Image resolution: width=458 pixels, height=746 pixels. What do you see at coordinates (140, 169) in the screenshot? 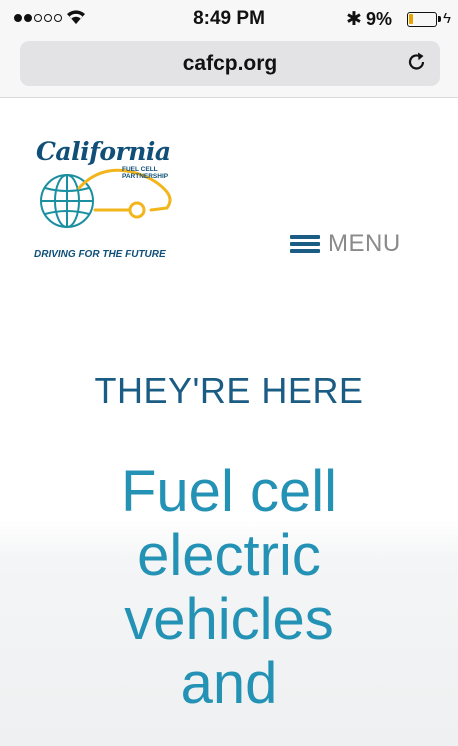
I see `logo-subtitle-line1: FUEL CELL` at bounding box center [140, 169].